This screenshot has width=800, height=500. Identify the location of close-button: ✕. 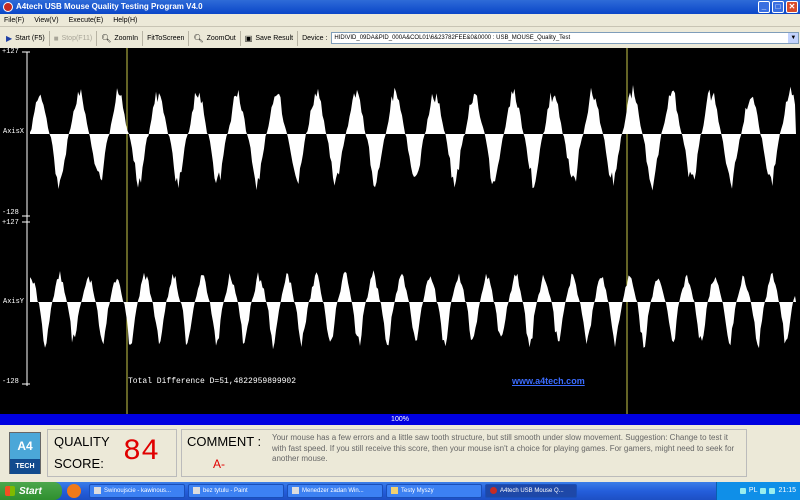
(792, 7).